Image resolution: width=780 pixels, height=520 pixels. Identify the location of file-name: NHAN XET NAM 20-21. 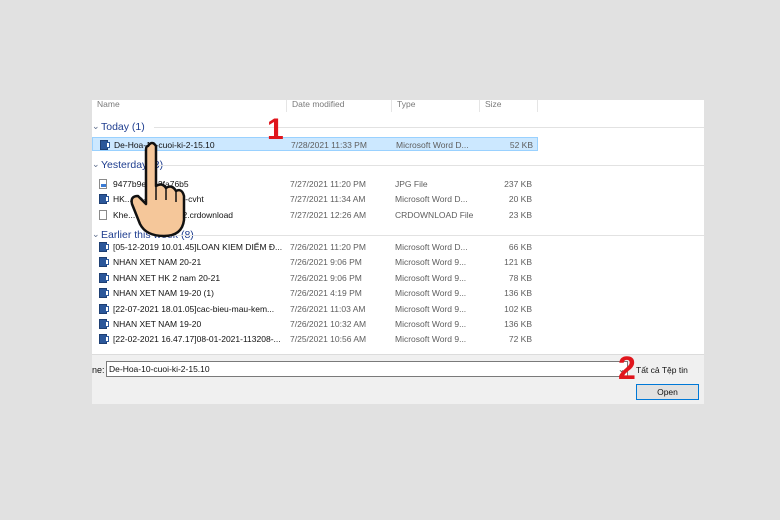
(157, 262).